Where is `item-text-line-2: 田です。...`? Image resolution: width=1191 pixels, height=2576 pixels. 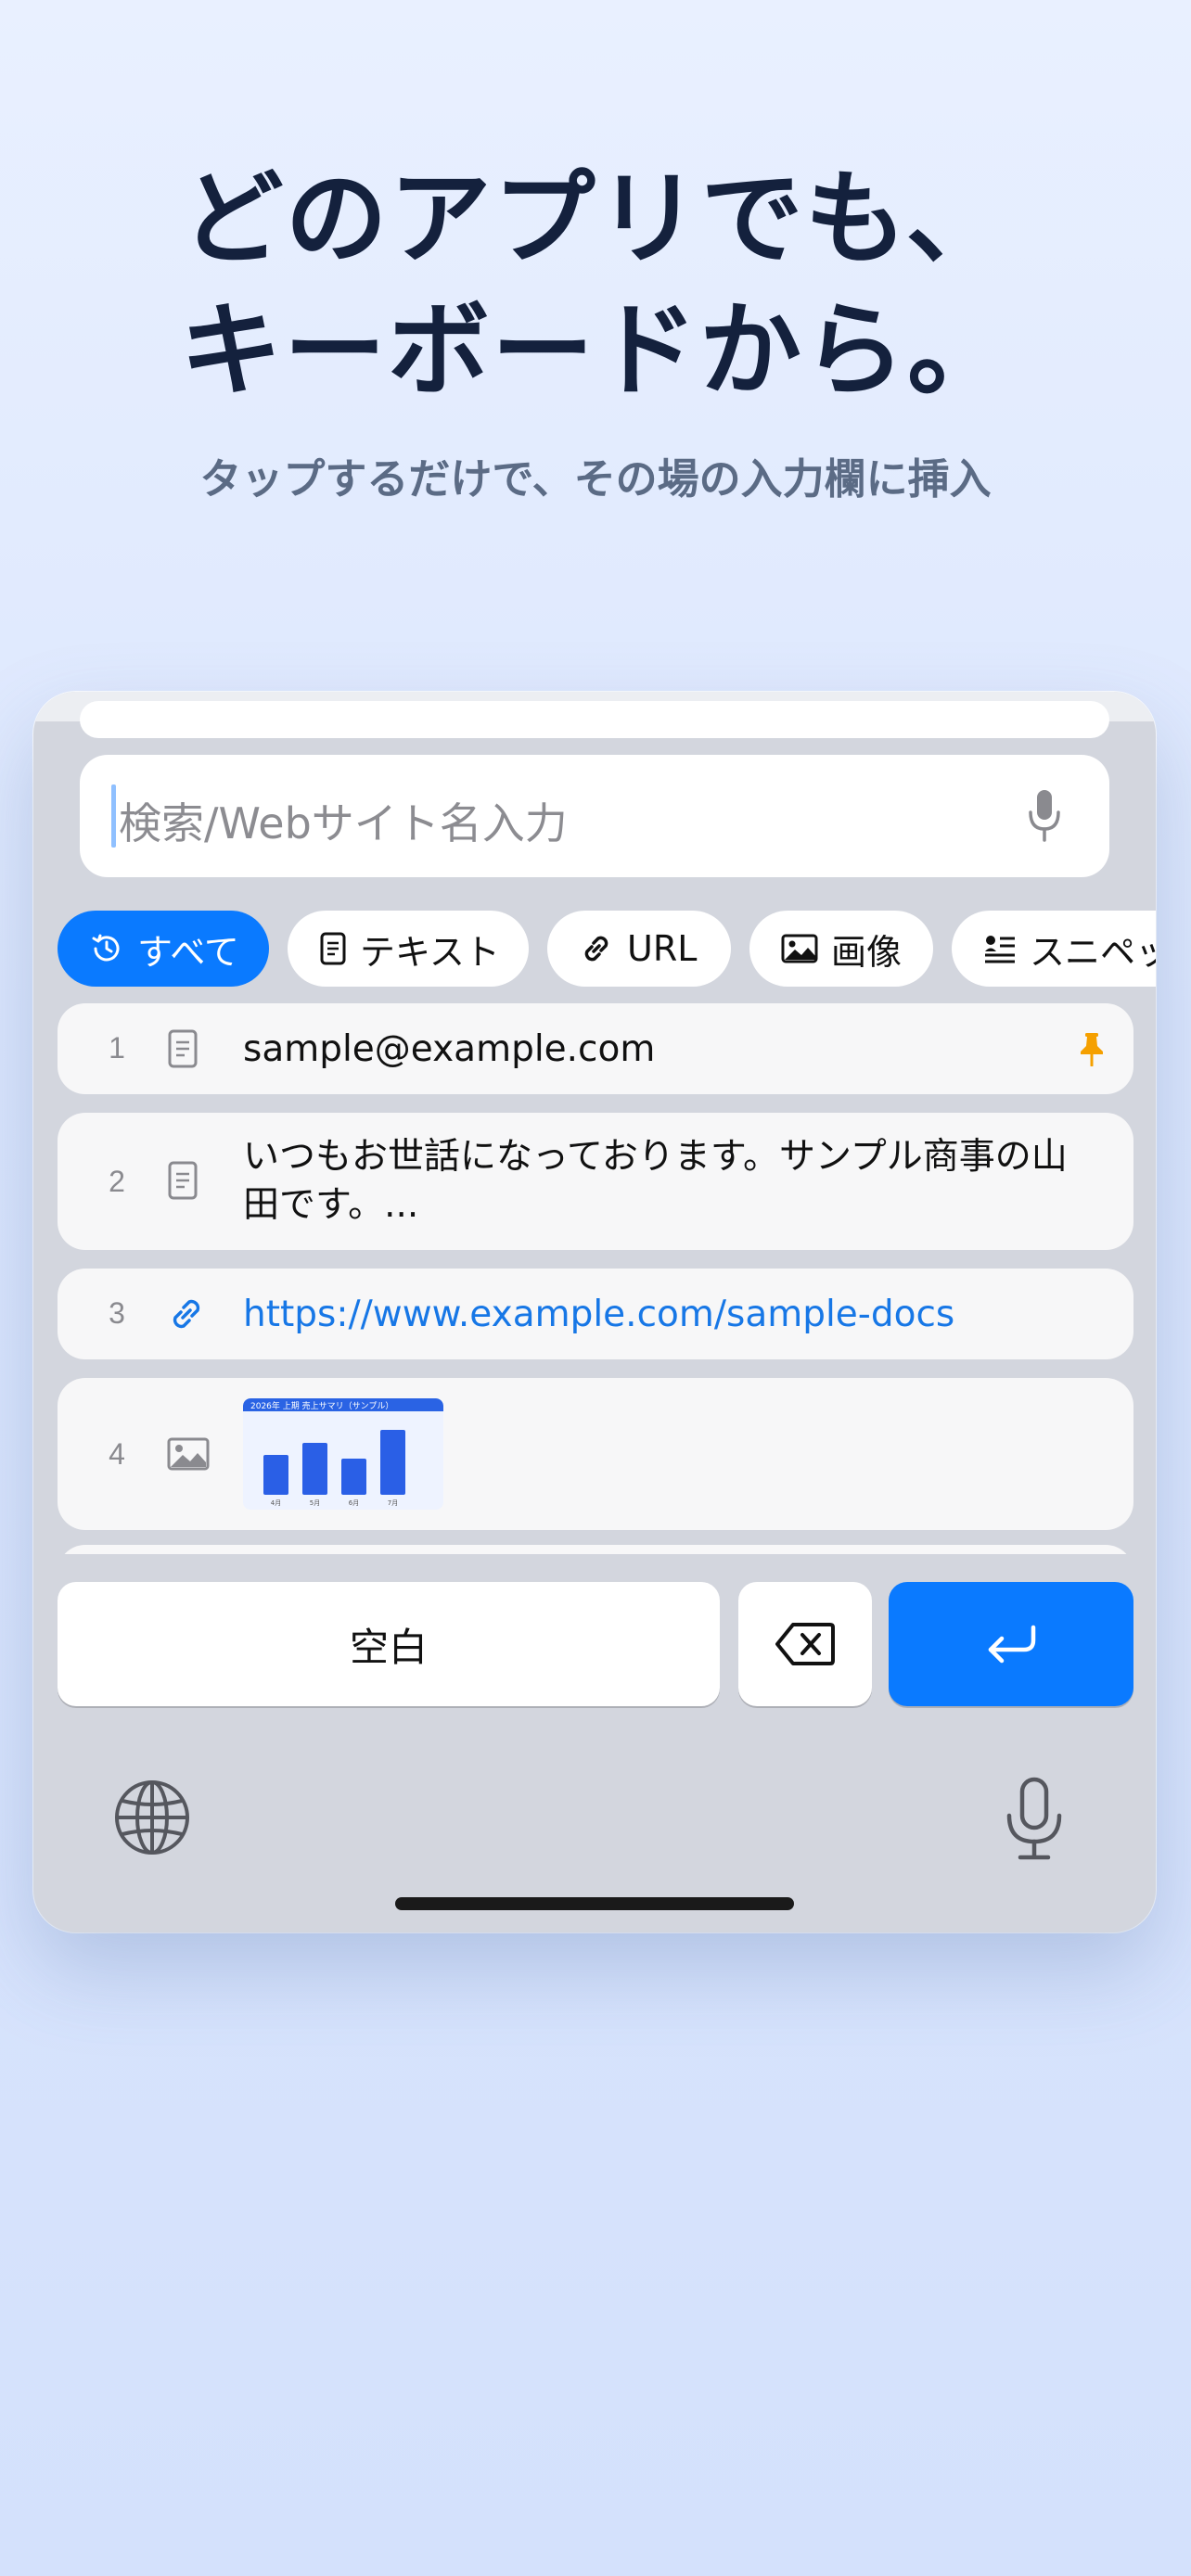 item-text-line-2: 田です。... is located at coordinates (331, 1205).